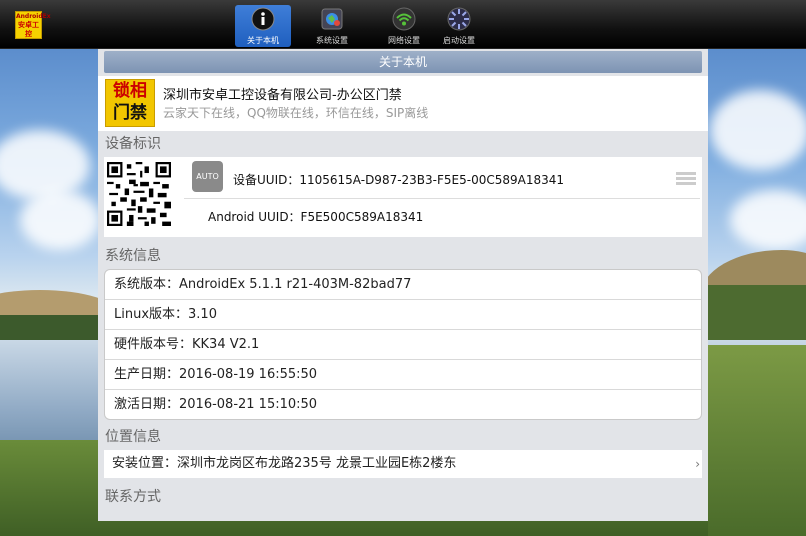 The width and height of the screenshot is (806, 536). What do you see at coordinates (284, 463) in the screenshot?
I see `install-location: 安装位置：深圳市龙岗区布龙路235号 龙景工业园E栋2楼东` at bounding box center [284, 463].